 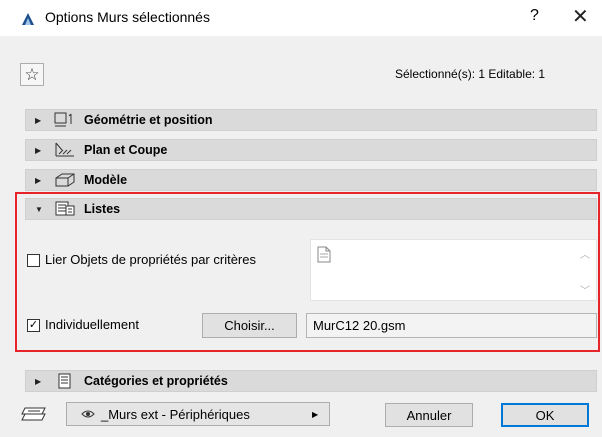 I want to click on categories-icon, so click(x=65, y=381).